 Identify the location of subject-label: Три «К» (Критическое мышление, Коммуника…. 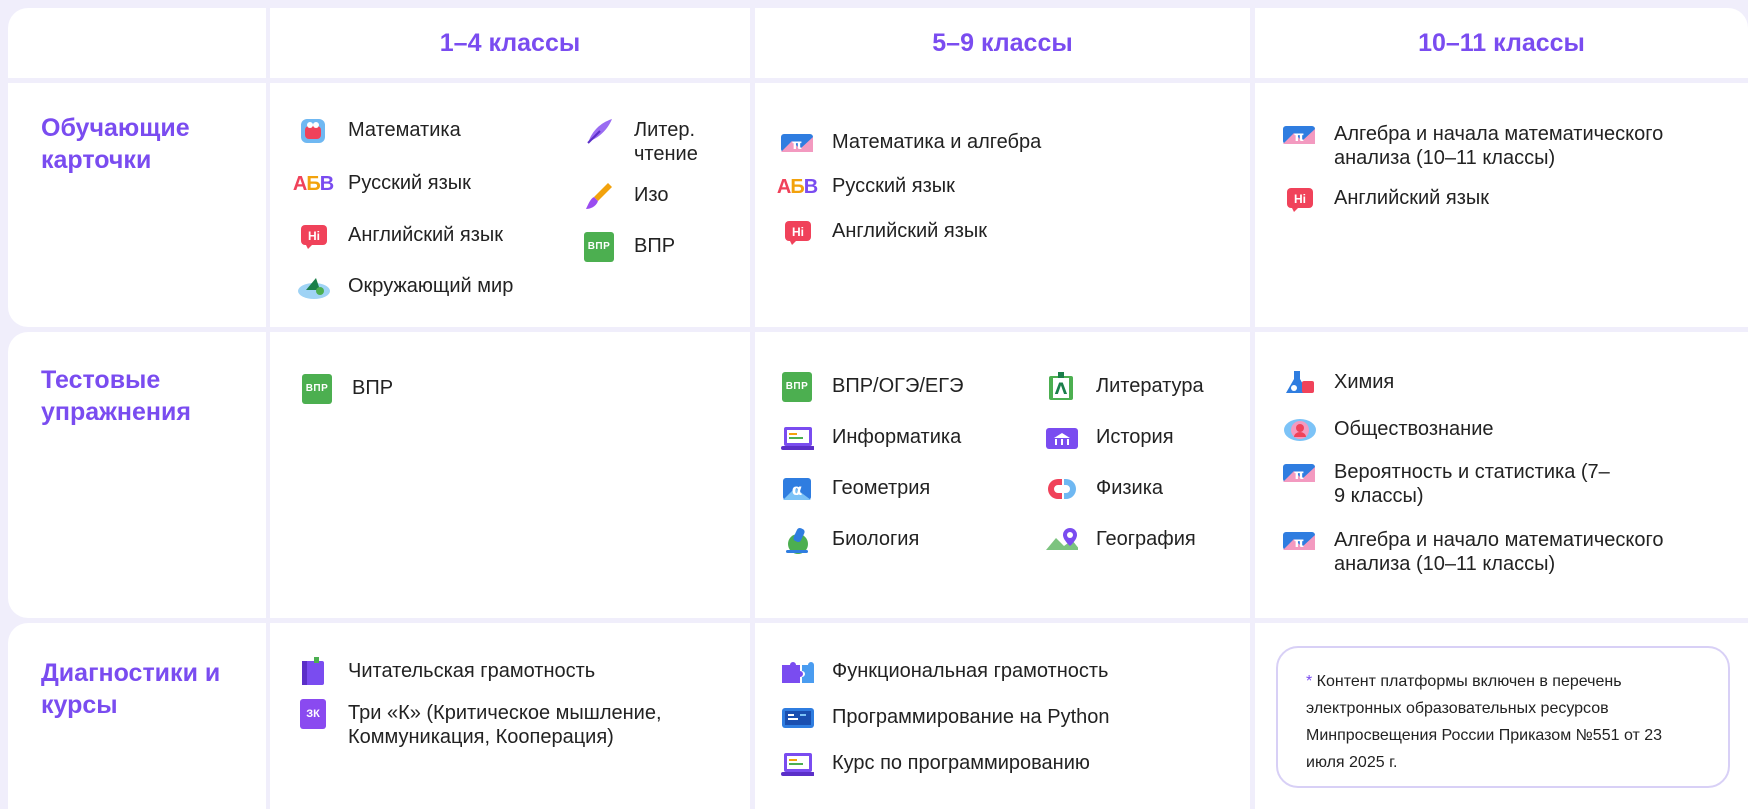
(505, 725).